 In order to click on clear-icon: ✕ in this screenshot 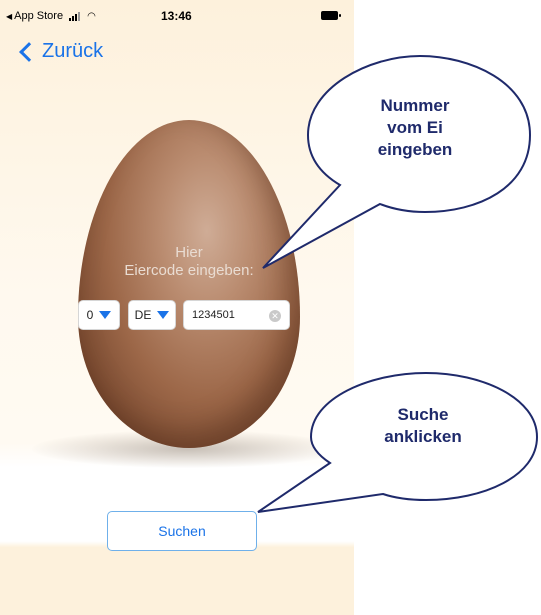, I will do `click(275, 316)`.